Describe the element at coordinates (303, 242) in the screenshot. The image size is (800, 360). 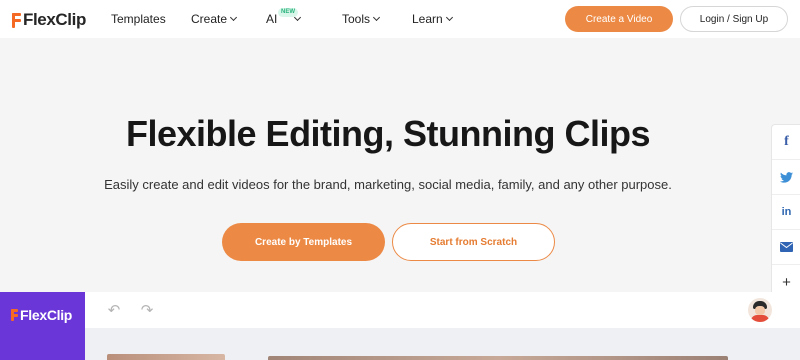
I see `create-by-templates-button: Create by Templates` at that location.